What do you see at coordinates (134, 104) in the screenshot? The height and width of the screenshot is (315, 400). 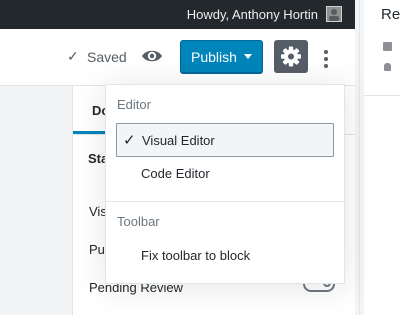 I see `menu-group-editor: Editor` at bounding box center [134, 104].